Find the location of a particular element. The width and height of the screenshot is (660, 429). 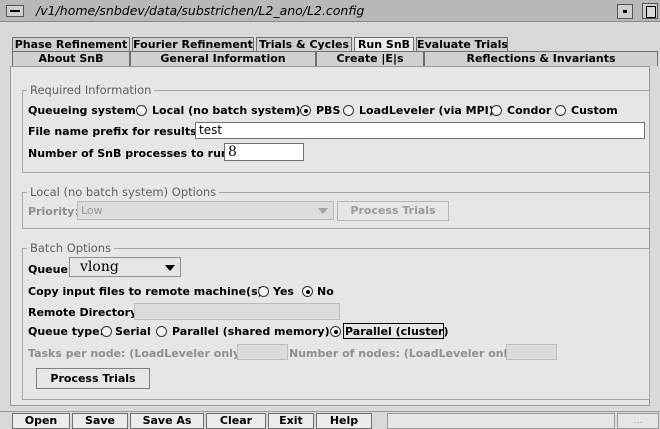

queue-type-label: Queue type: is located at coordinates (66, 331).